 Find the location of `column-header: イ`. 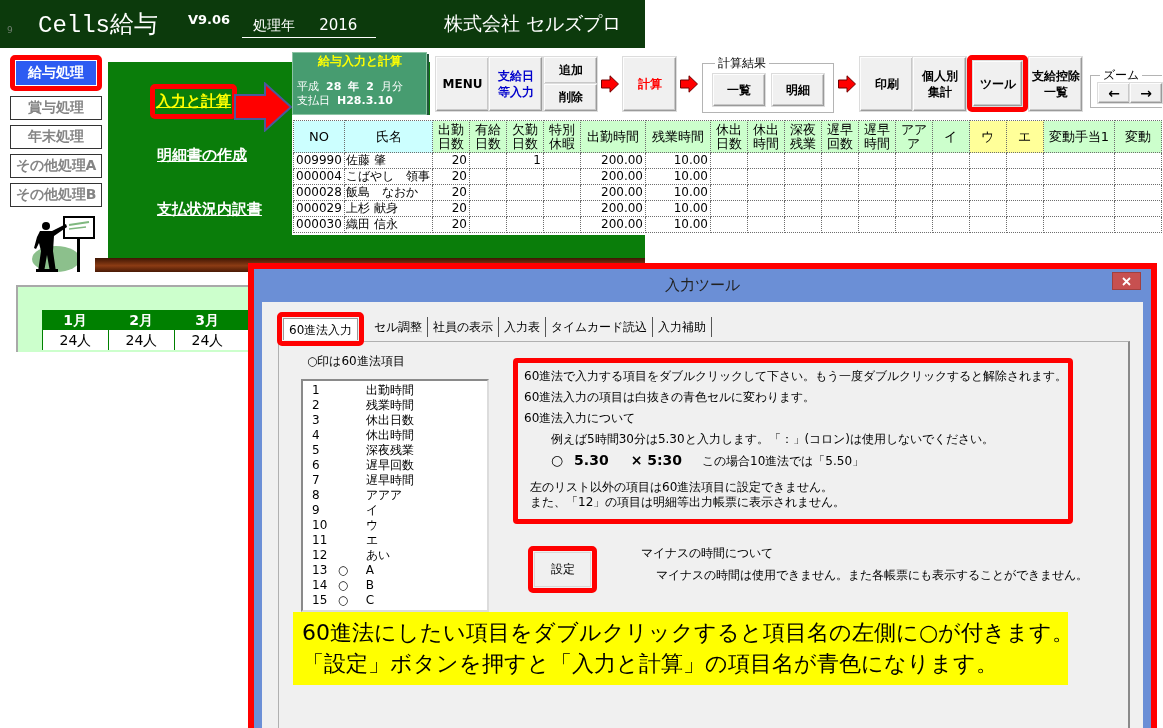

column-header: イ is located at coordinates (951, 136).